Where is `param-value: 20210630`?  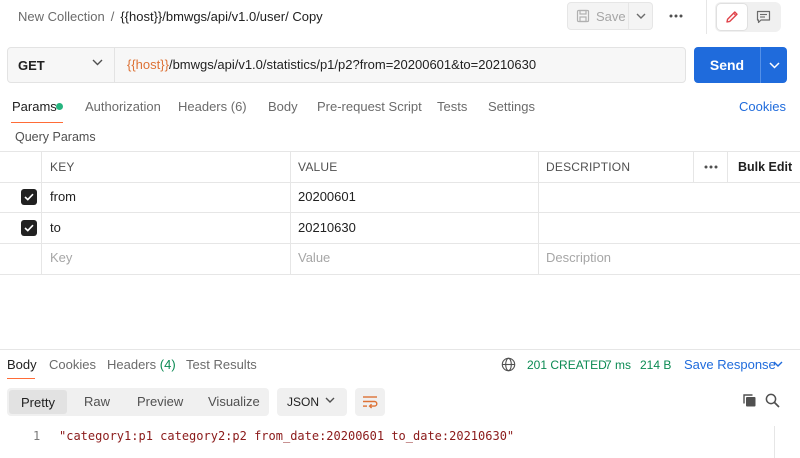
param-value: 20210630 is located at coordinates (327, 228).